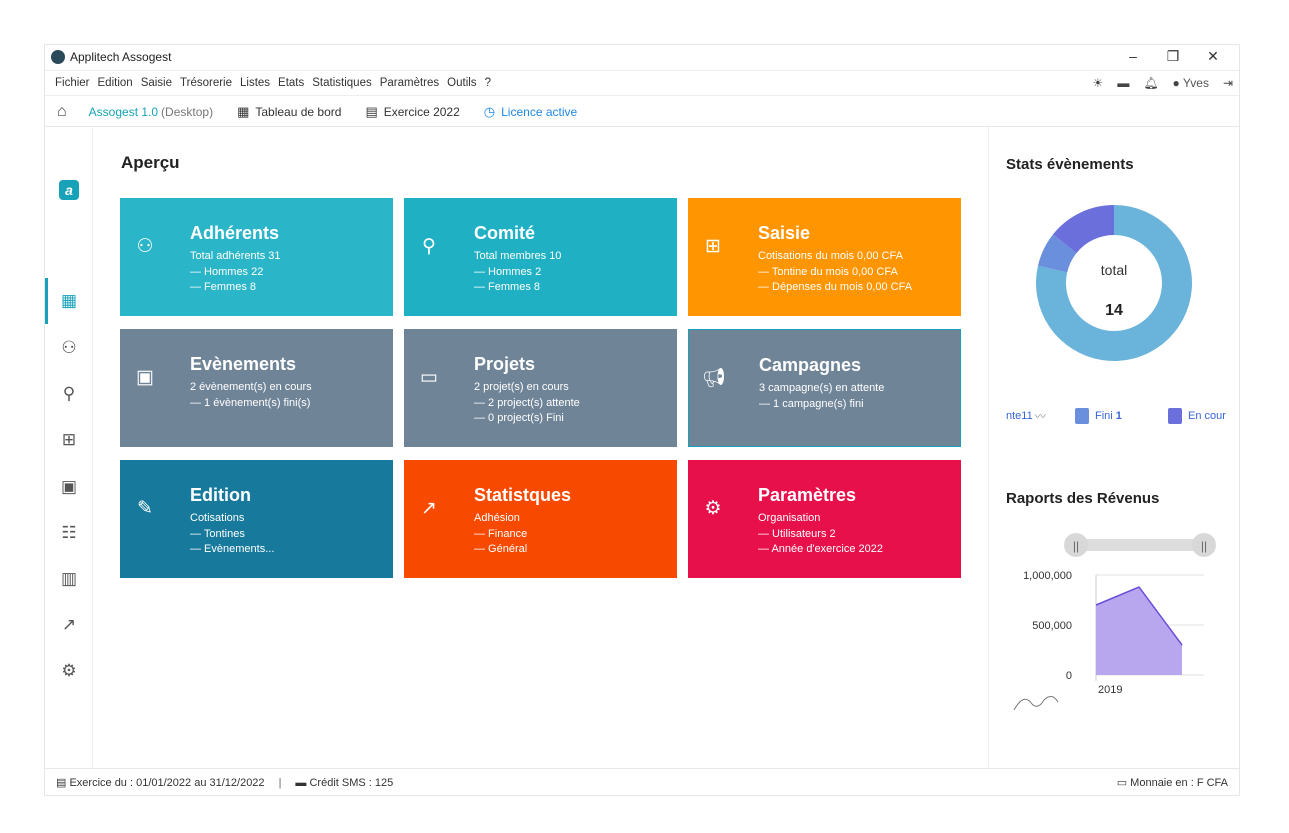 Image resolution: width=1289 pixels, height=833 pixels. Describe the element at coordinates (121, 57) in the screenshot. I see `window-title: Applitech Assogest` at that location.